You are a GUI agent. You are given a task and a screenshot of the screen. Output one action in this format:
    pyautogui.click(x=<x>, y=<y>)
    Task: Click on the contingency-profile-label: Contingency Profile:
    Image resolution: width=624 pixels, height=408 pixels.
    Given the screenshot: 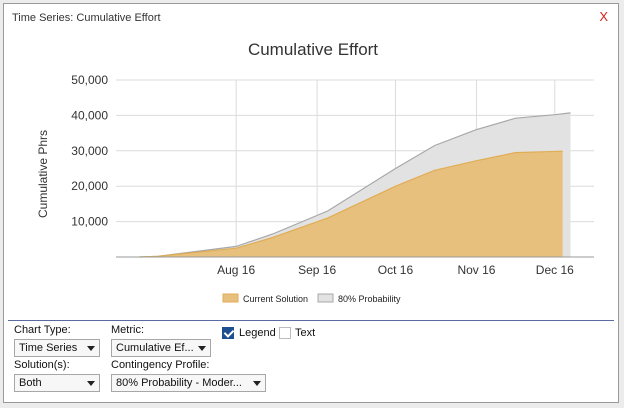 What is the action you would take?
    pyautogui.click(x=160, y=365)
    